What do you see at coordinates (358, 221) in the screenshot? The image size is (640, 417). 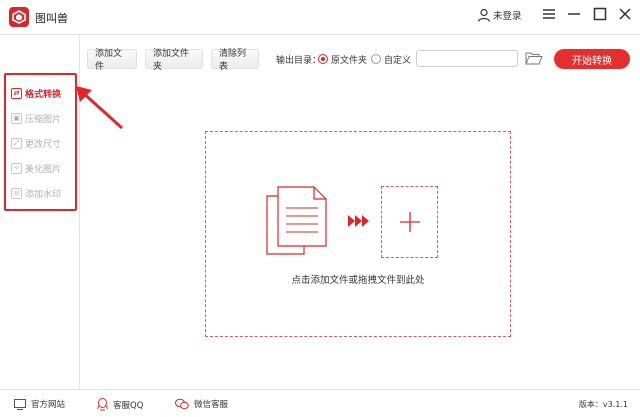 I see `forward-arrows-icon` at bounding box center [358, 221].